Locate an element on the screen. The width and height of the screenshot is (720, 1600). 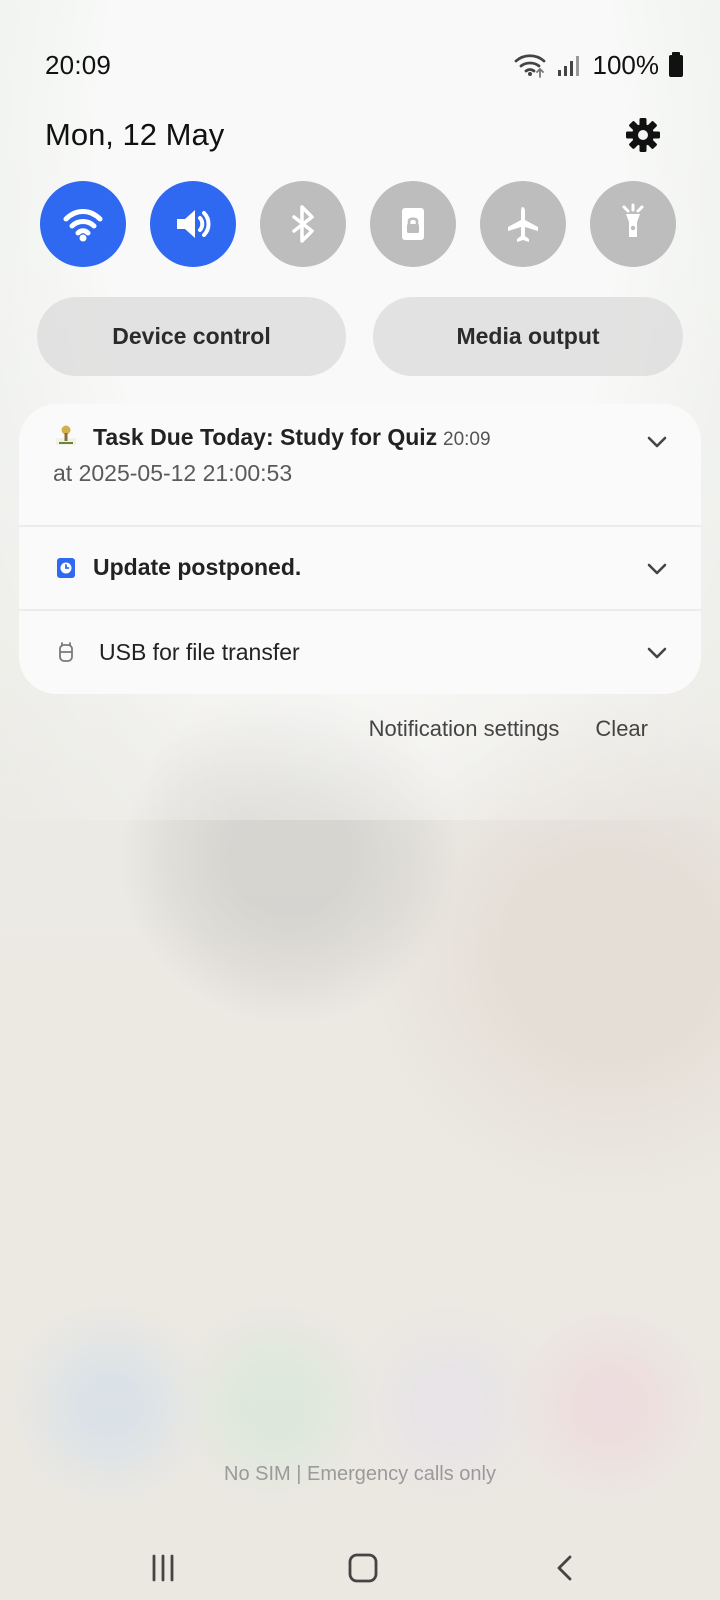
home-icon is located at coordinates (363, 1568).